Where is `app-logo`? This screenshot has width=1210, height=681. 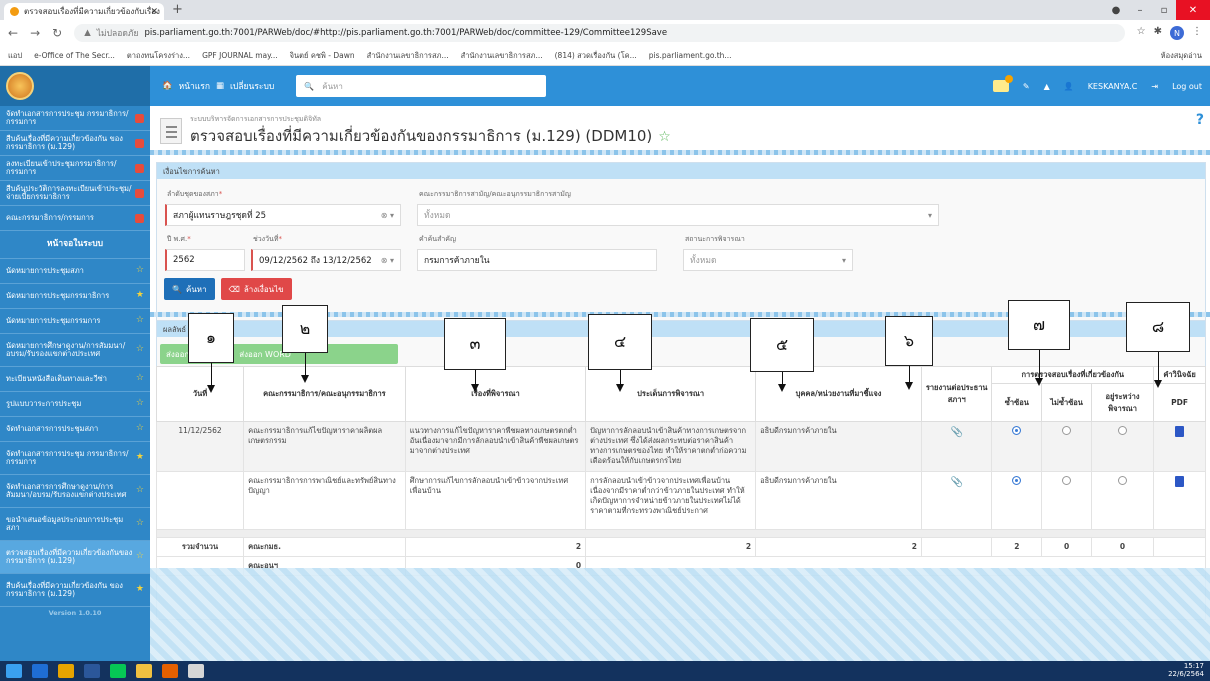 app-logo is located at coordinates (75, 86).